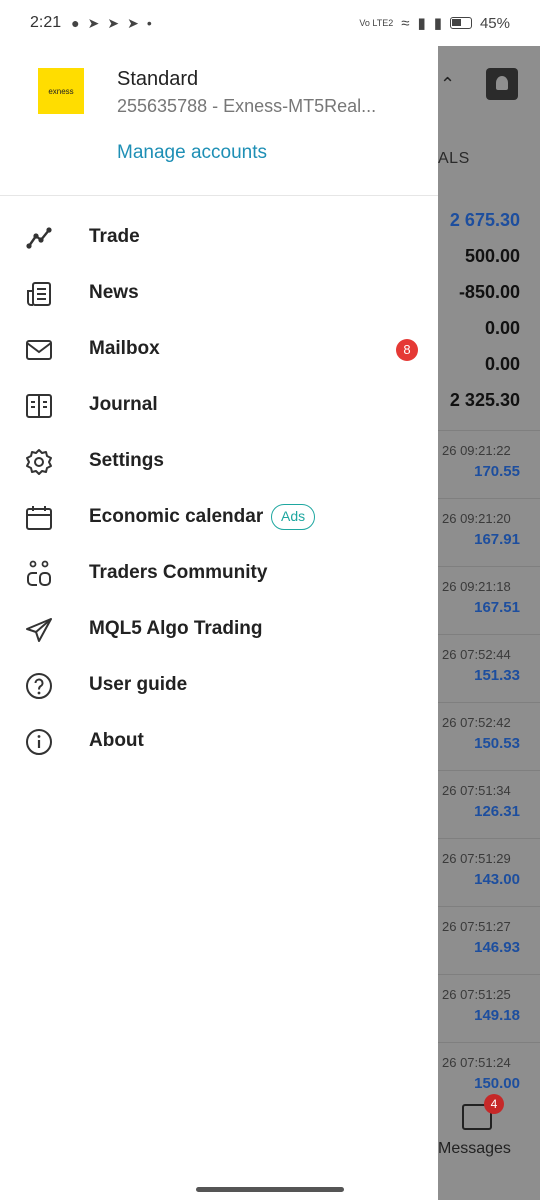  Describe the element at coordinates (192, 153) in the screenshot. I see `manage-accounts-link: Manage accounts` at that location.